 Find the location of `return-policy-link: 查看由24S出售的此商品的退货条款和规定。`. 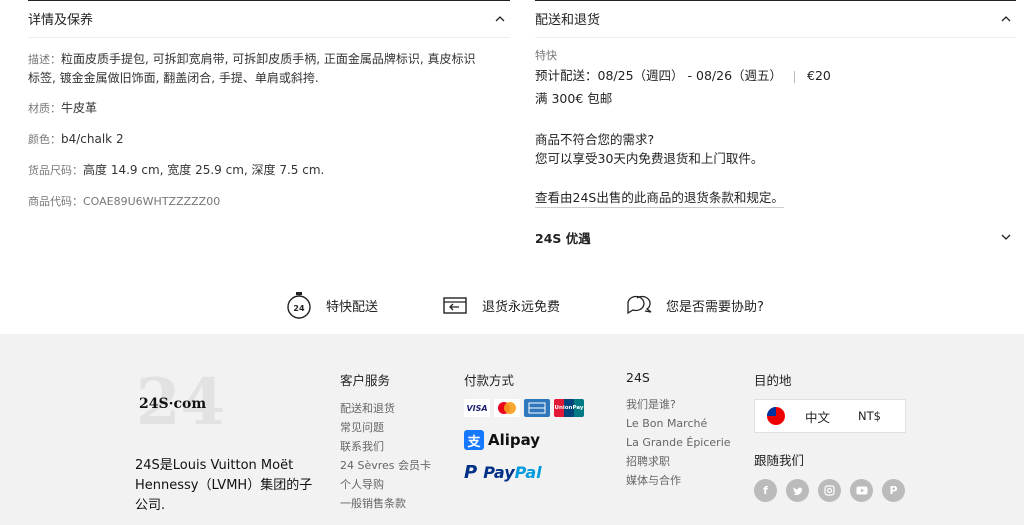

return-policy-link: 查看由24S出售的此商品的退货条款和规定。 is located at coordinates (659, 198).